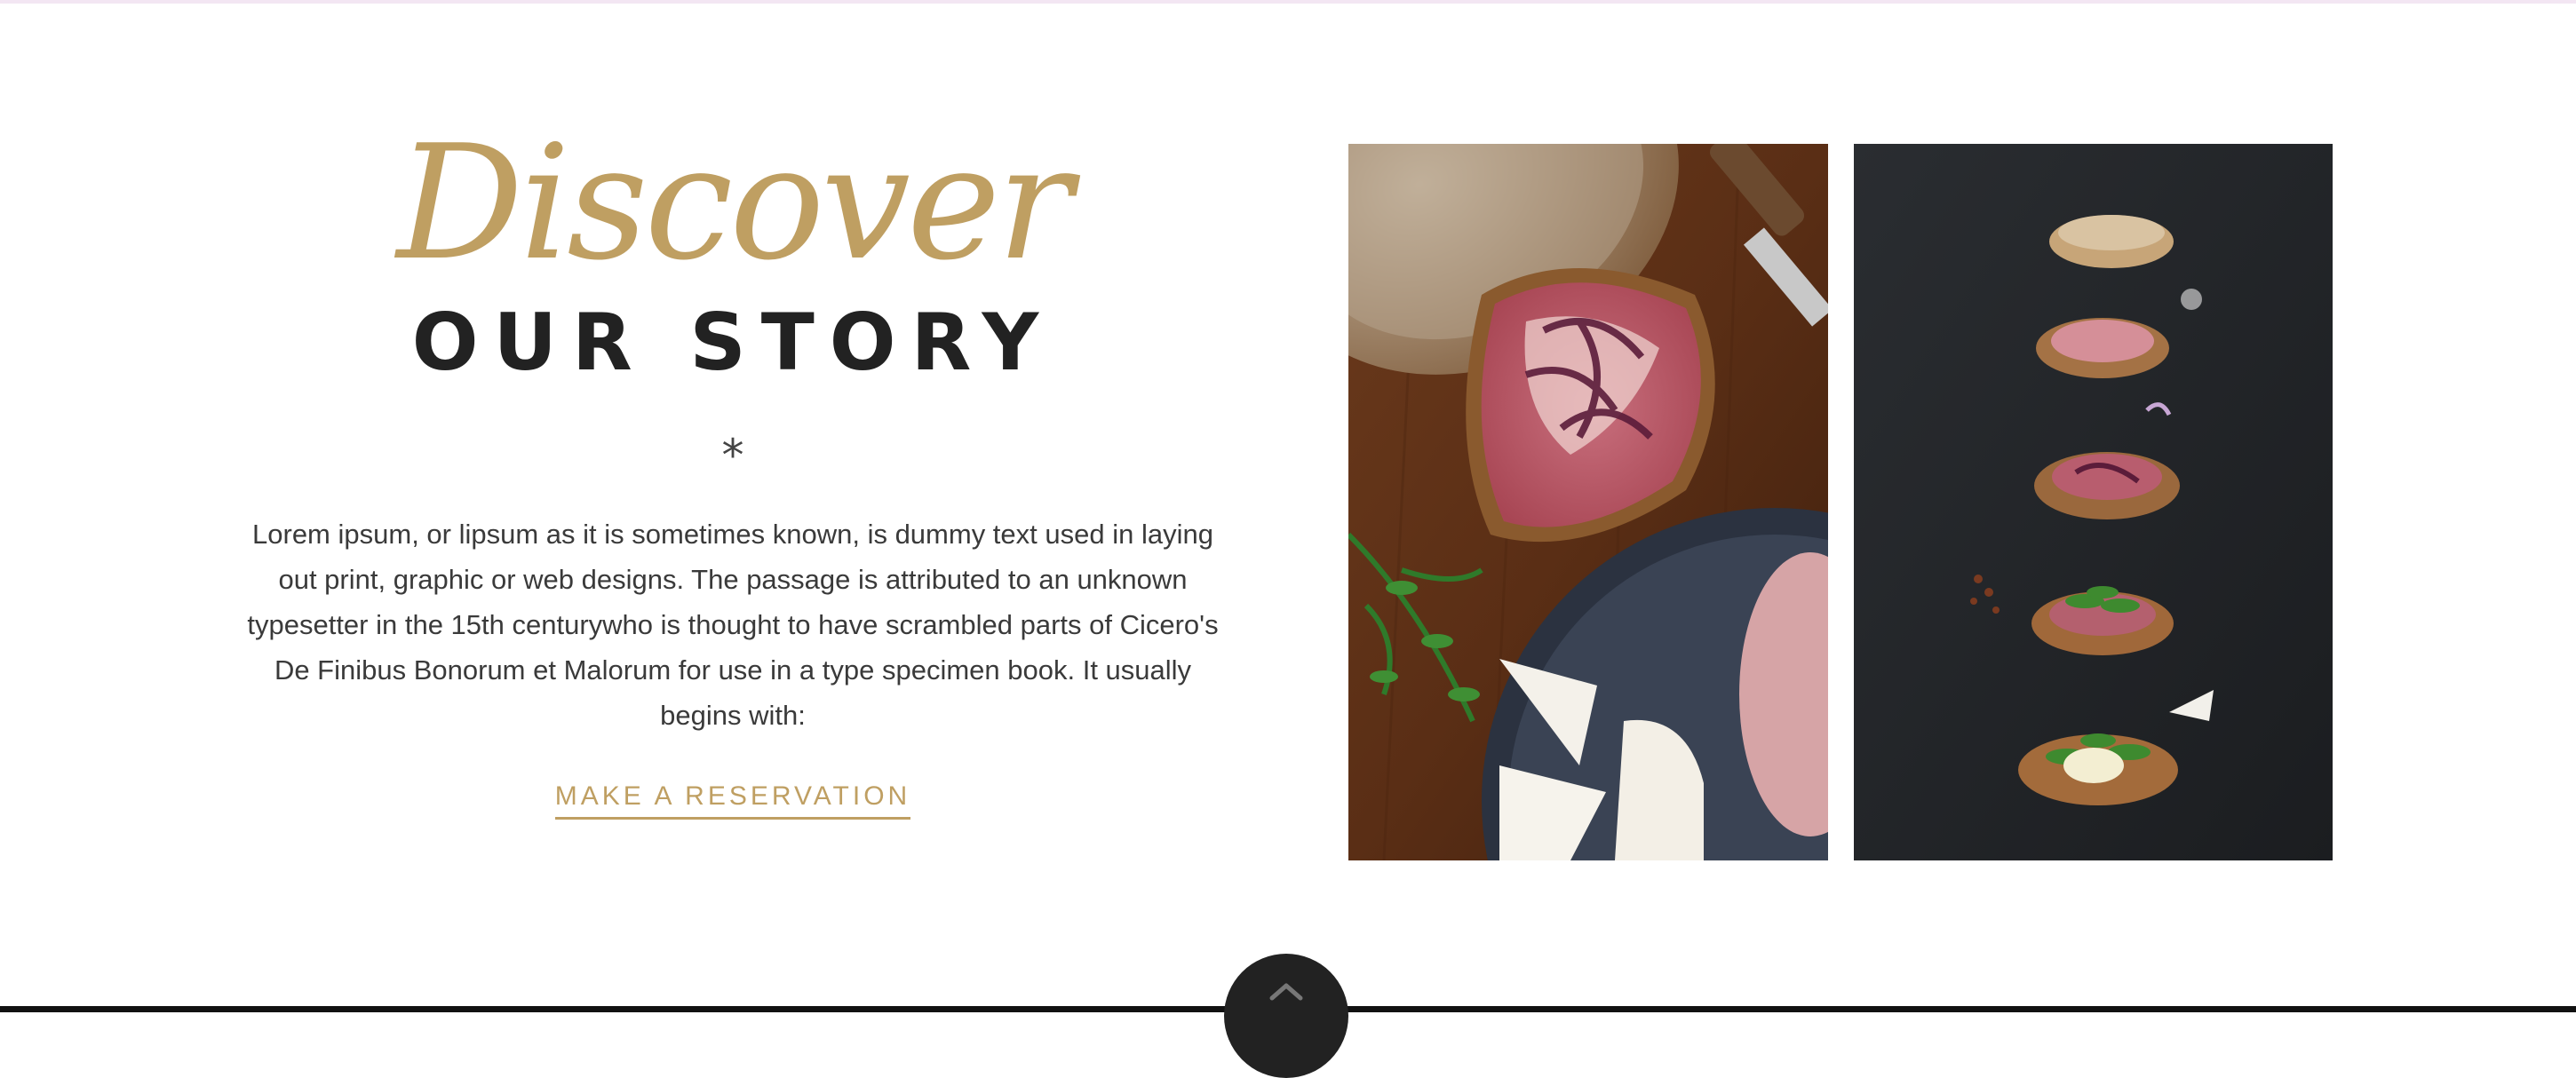  What do you see at coordinates (1286, 1016) in the screenshot?
I see `scroll-to-top-button` at bounding box center [1286, 1016].